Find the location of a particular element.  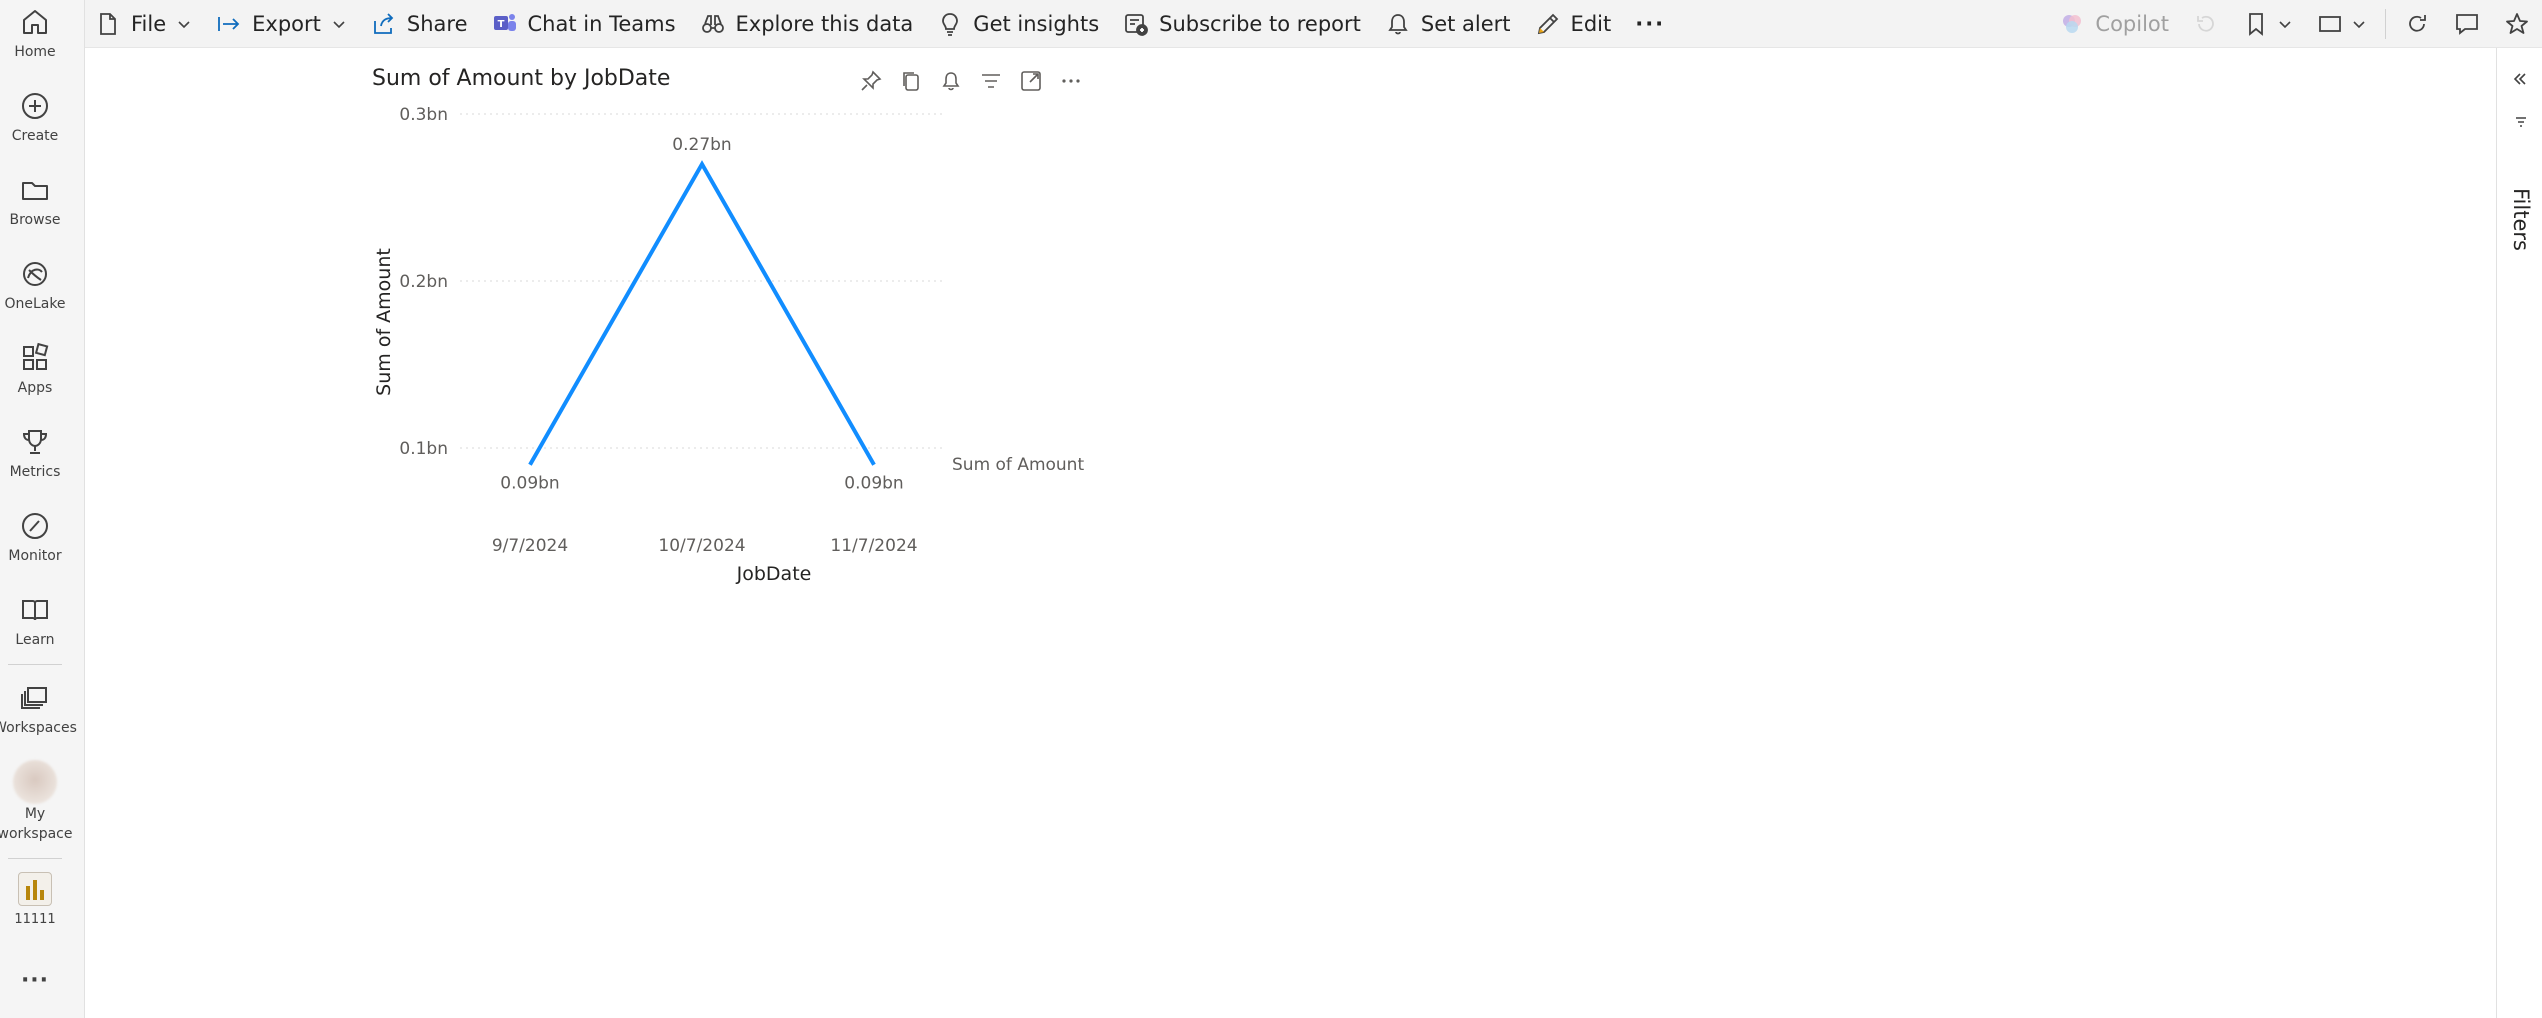

share-button: Share is located at coordinates (419, 24).